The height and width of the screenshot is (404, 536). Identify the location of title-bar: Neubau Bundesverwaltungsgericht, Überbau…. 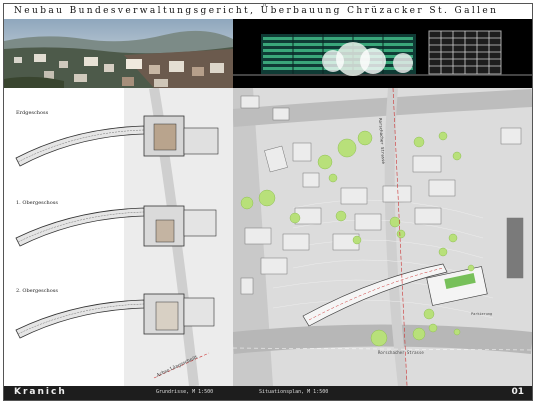
(268, 11).